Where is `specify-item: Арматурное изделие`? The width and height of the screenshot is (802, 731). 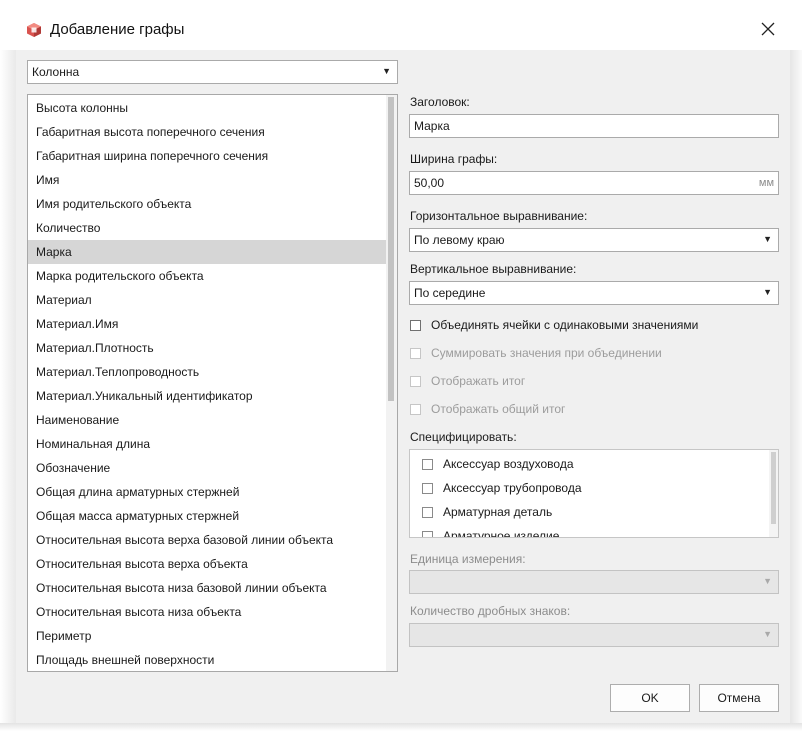
specify-item: Арматурное изделие is located at coordinates (491, 532).